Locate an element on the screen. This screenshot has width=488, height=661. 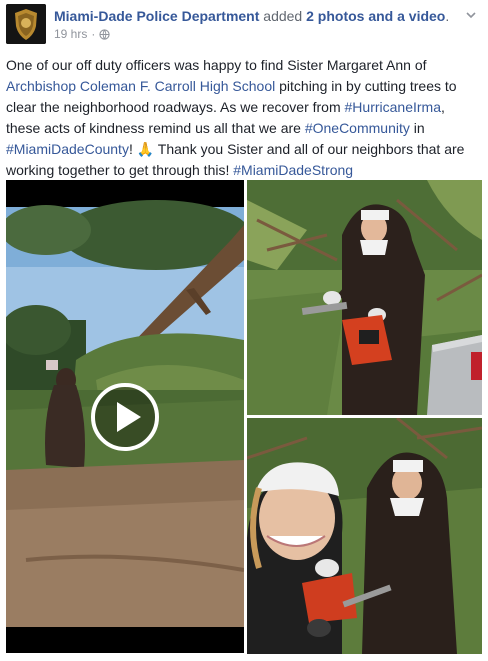
page-avatar is located at coordinates (26, 24).